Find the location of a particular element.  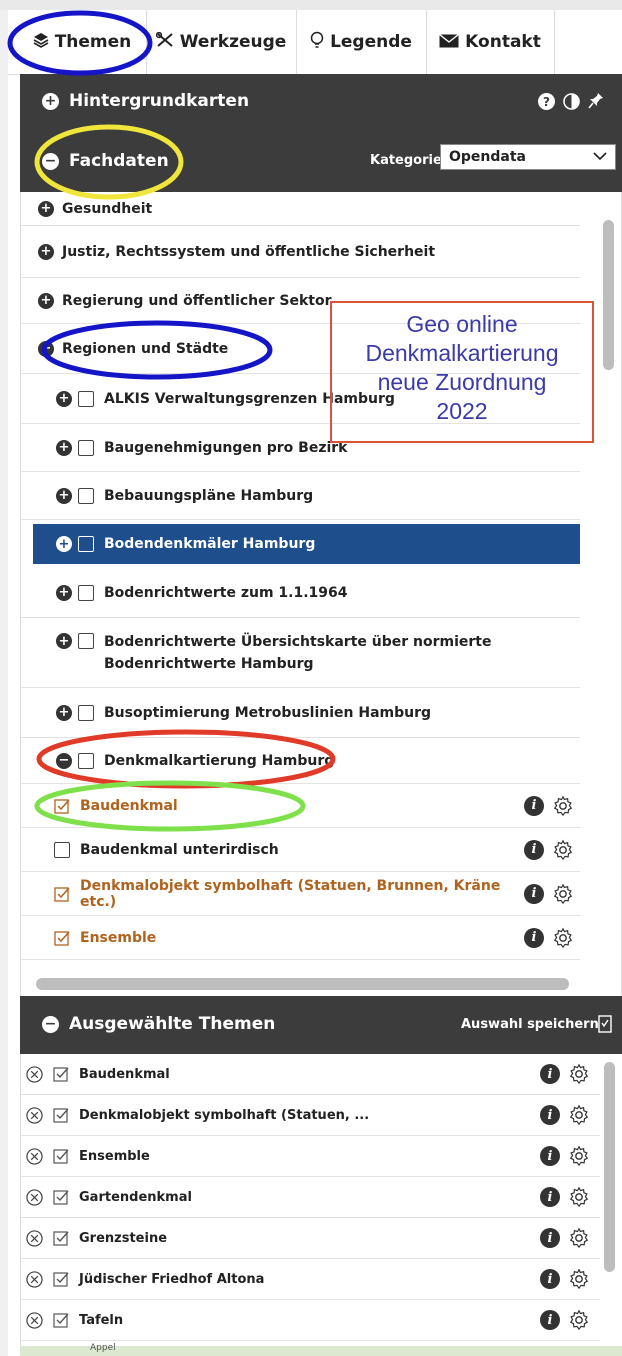

annotation-line: neue Zuordnung is located at coordinates (462, 382).